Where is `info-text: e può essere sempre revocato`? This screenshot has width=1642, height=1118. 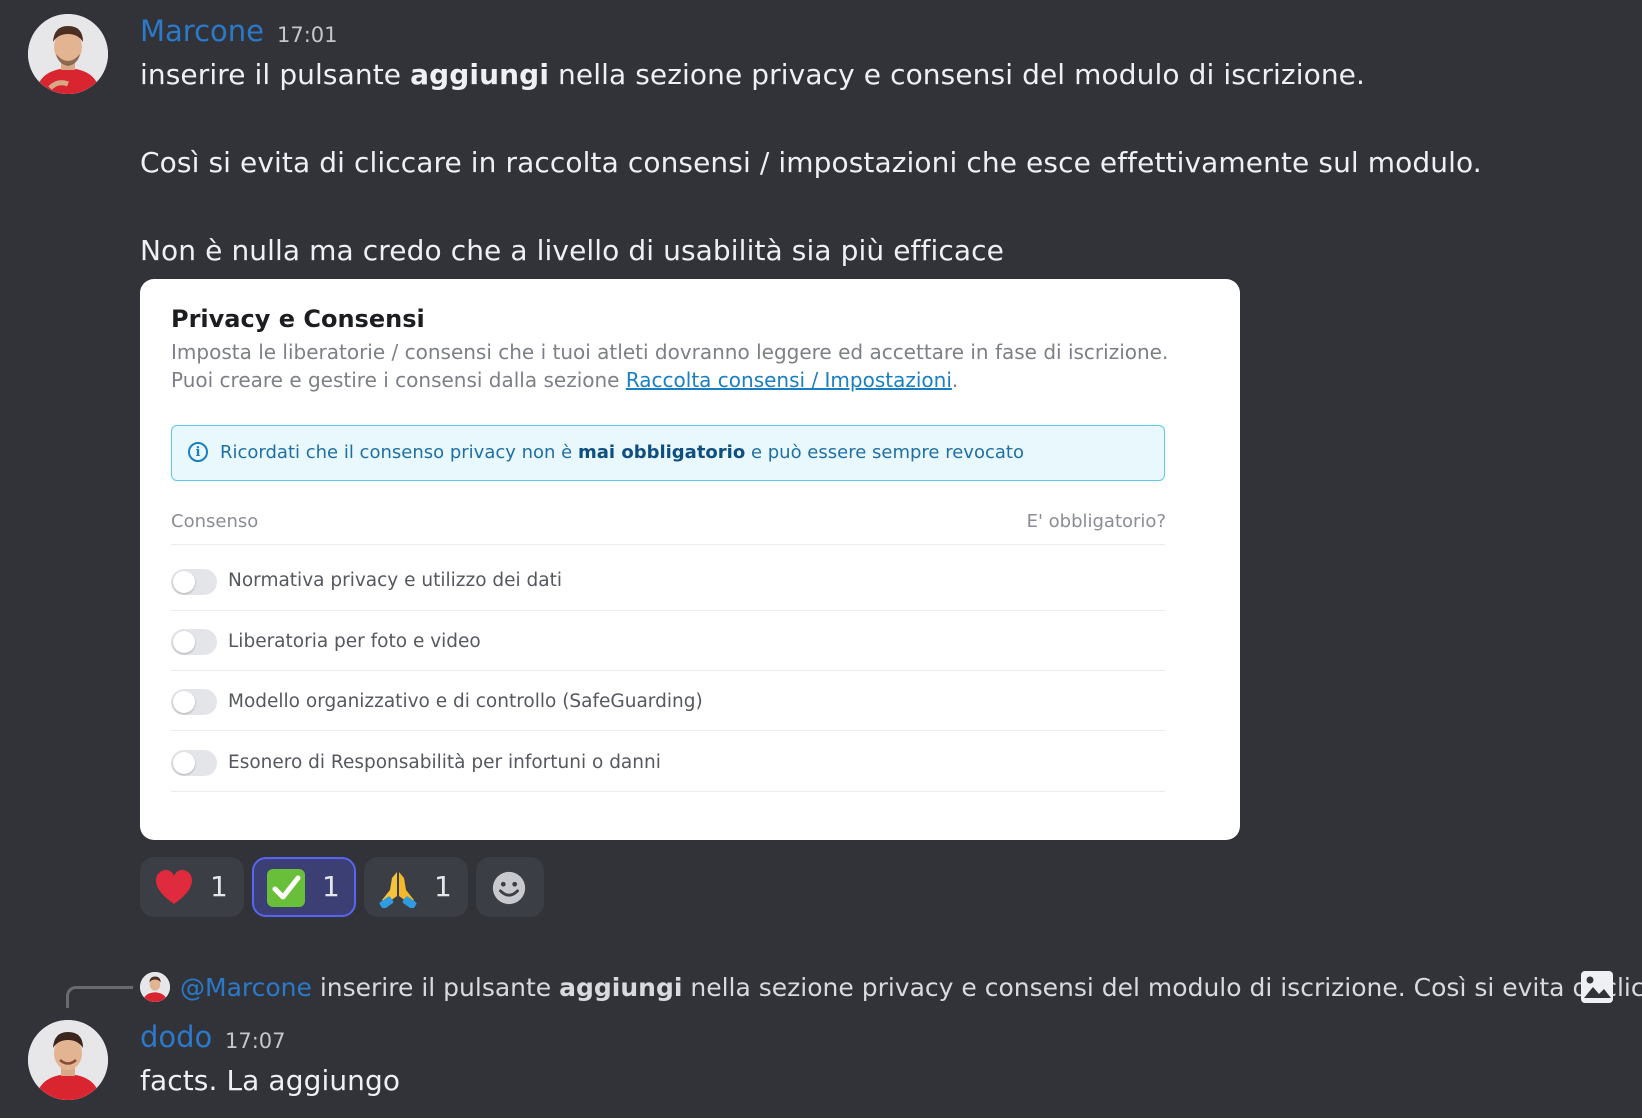 info-text: e può essere sempre revocato is located at coordinates (884, 452).